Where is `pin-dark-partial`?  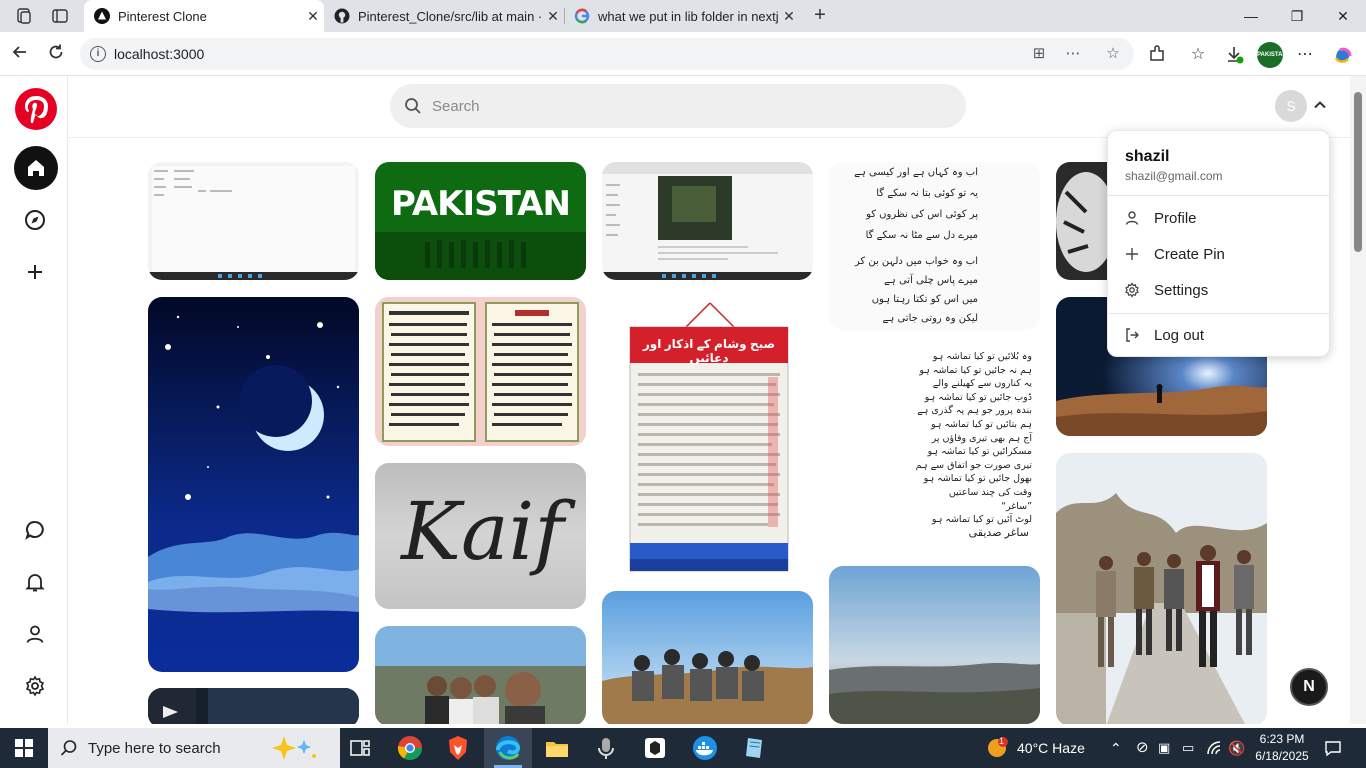
pin-dark-partial is located at coordinates (253, 706).